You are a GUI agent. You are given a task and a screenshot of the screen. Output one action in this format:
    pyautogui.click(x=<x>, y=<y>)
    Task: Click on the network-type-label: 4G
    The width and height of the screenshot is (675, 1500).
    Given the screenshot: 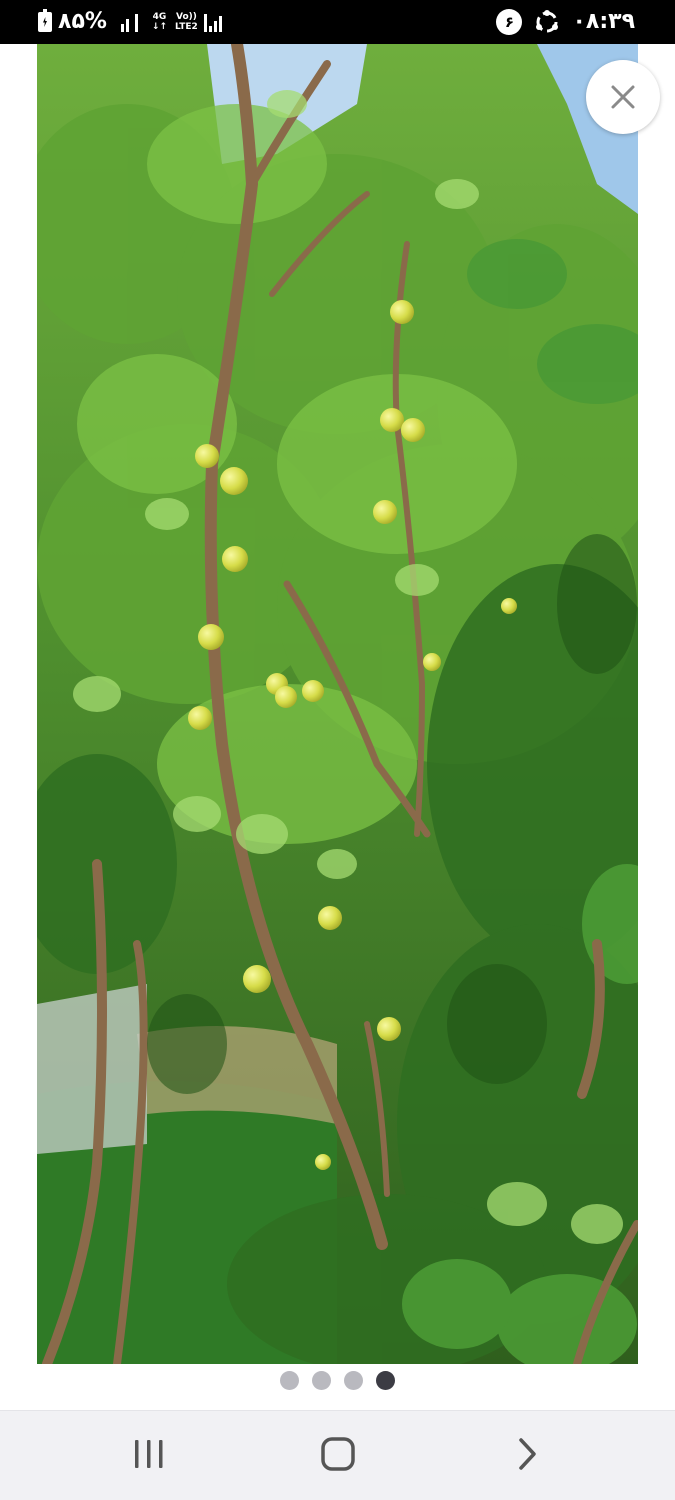 What is the action you would take?
    pyautogui.click(x=159, y=17)
    